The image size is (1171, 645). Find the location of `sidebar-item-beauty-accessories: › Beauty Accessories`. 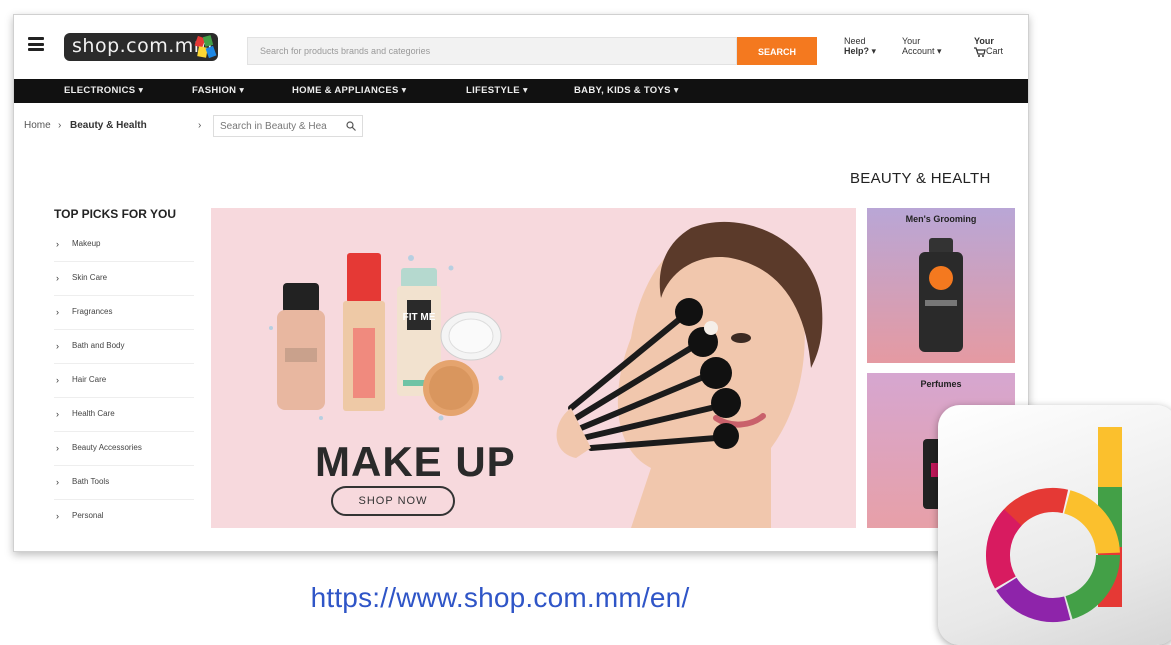

sidebar-item-beauty-accessories: › Beauty Accessories is located at coordinates (124, 448).